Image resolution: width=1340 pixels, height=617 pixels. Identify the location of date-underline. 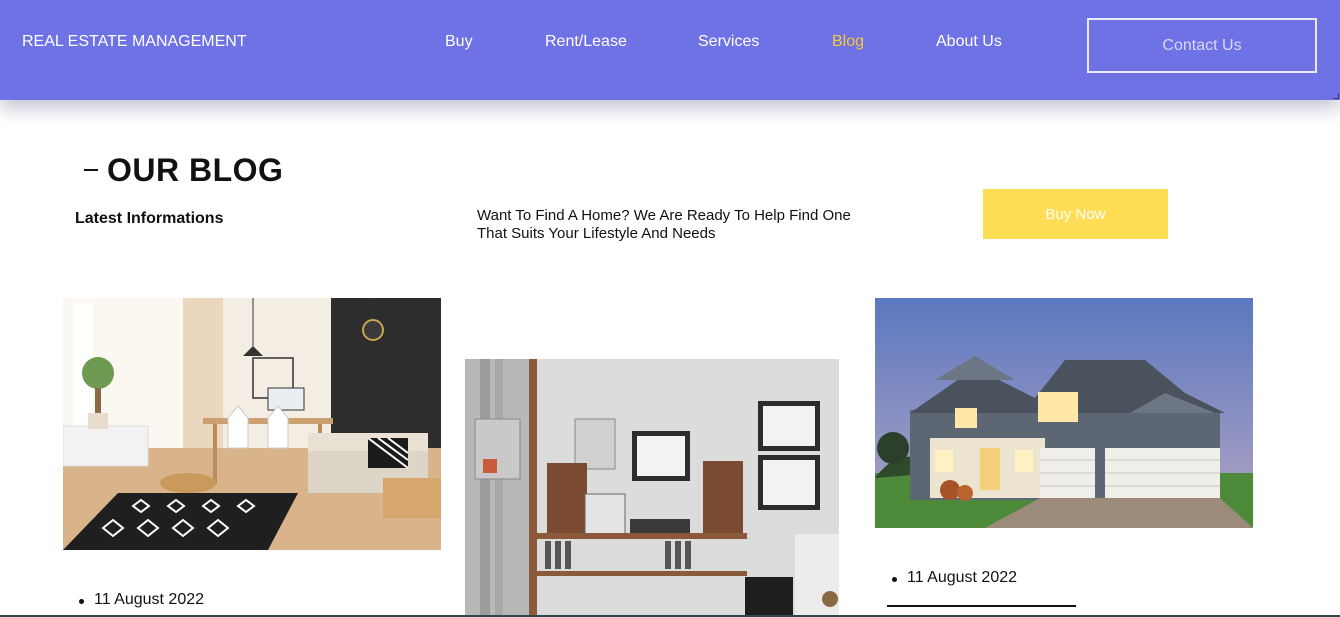
(981, 606).